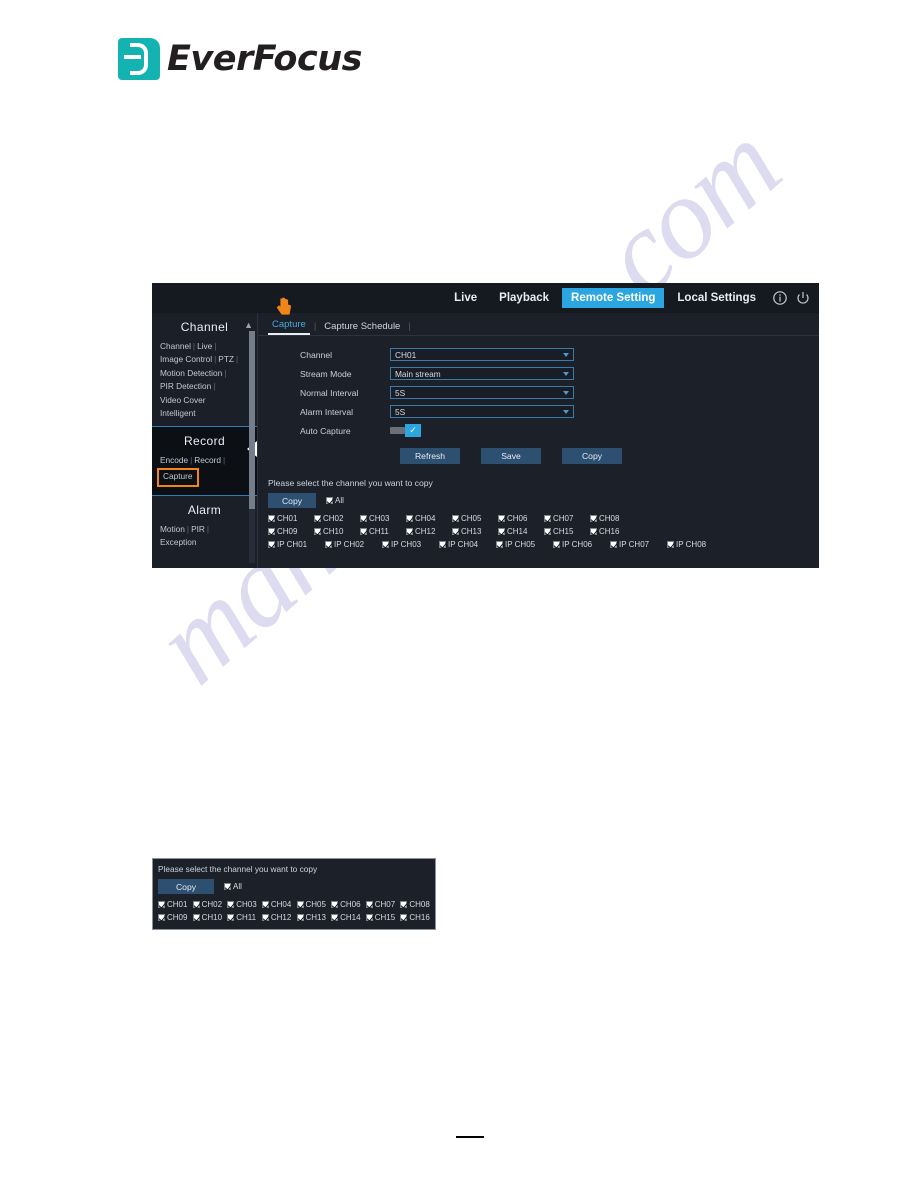 The image size is (918, 1188). What do you see at coordinates (210, 917) in the screenshot?
I see `inset-checkbox-ch10: CH10` at bounding box center [210, 917].